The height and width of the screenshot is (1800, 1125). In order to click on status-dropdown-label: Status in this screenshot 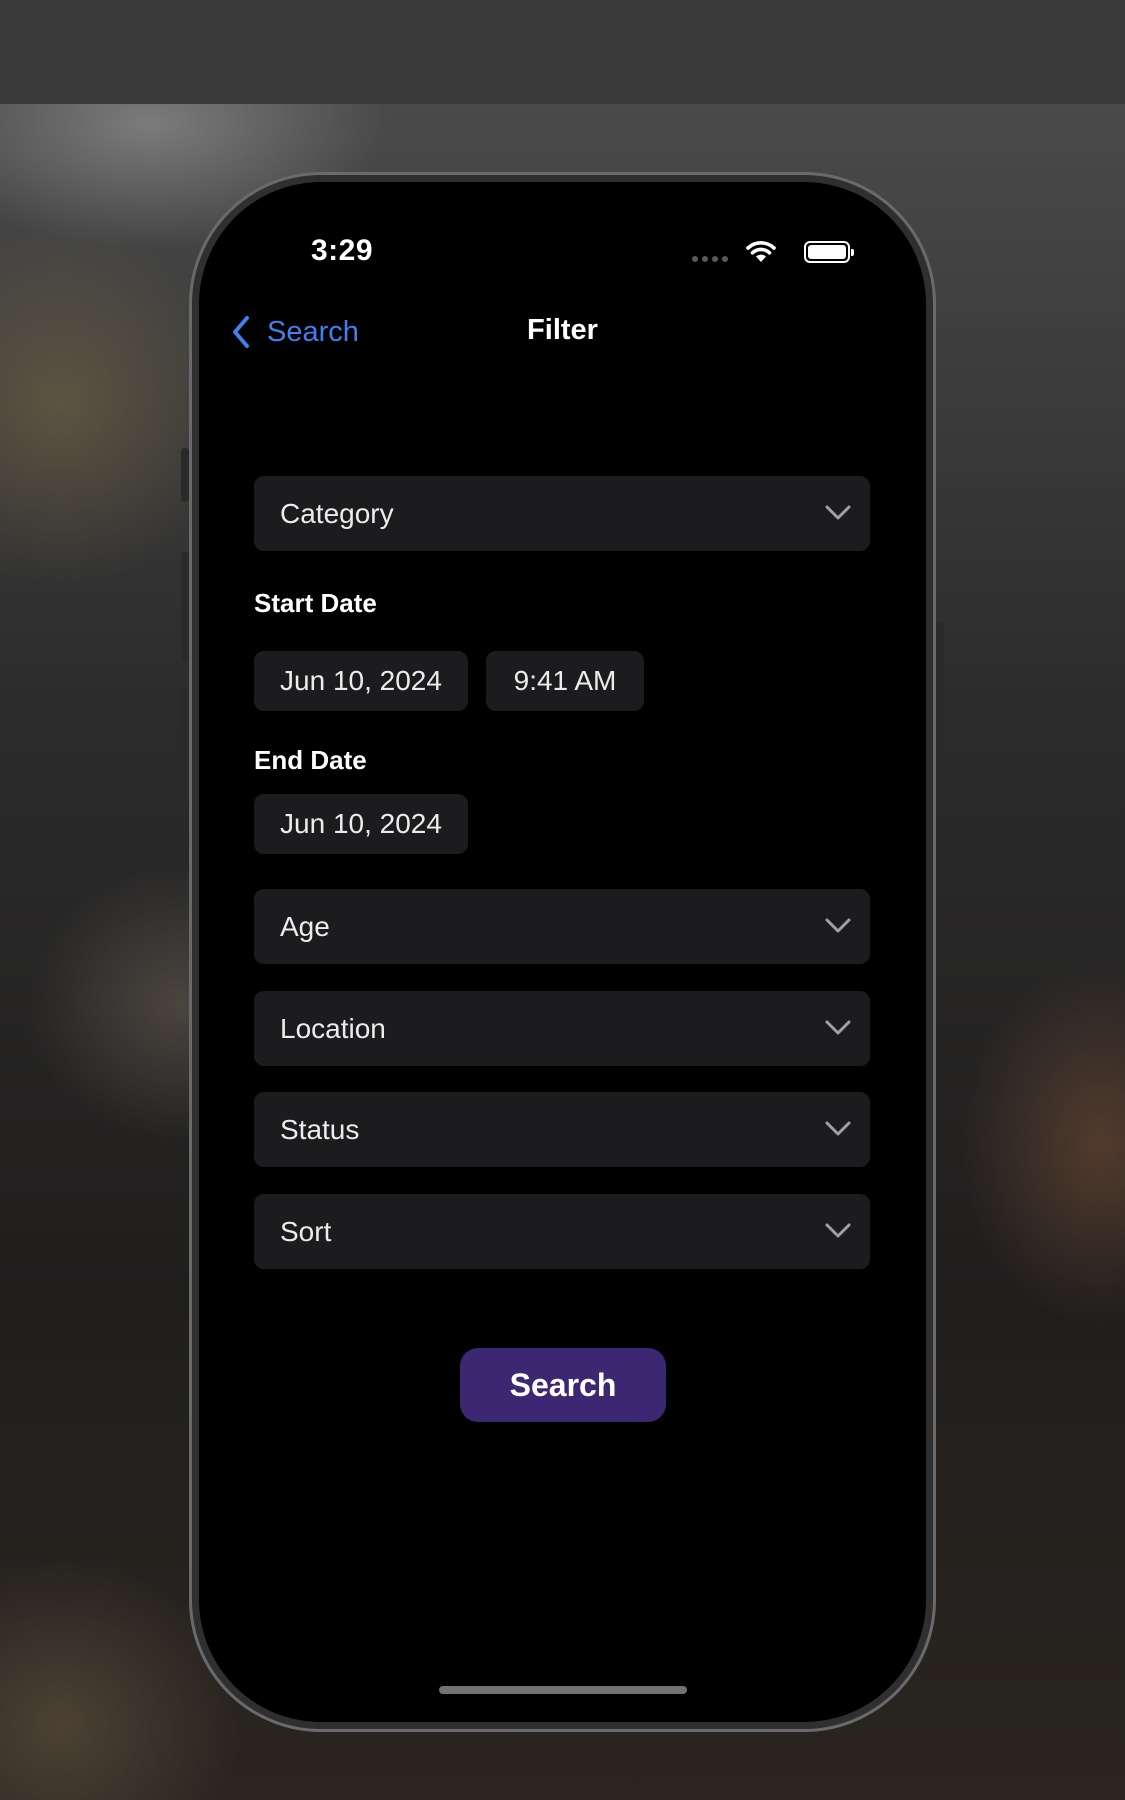, I will do `click(320, 1129)`.